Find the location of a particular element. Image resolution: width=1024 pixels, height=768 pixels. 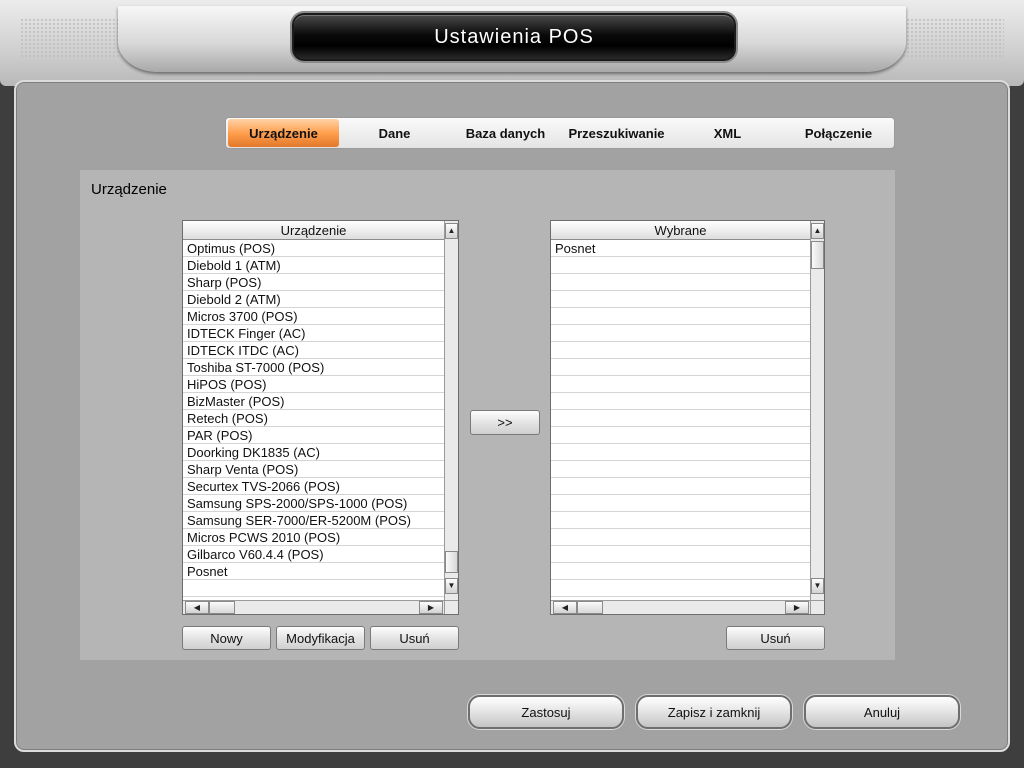

list-item: Diebold 2 (ATM) is located at coordinates (313, 299).